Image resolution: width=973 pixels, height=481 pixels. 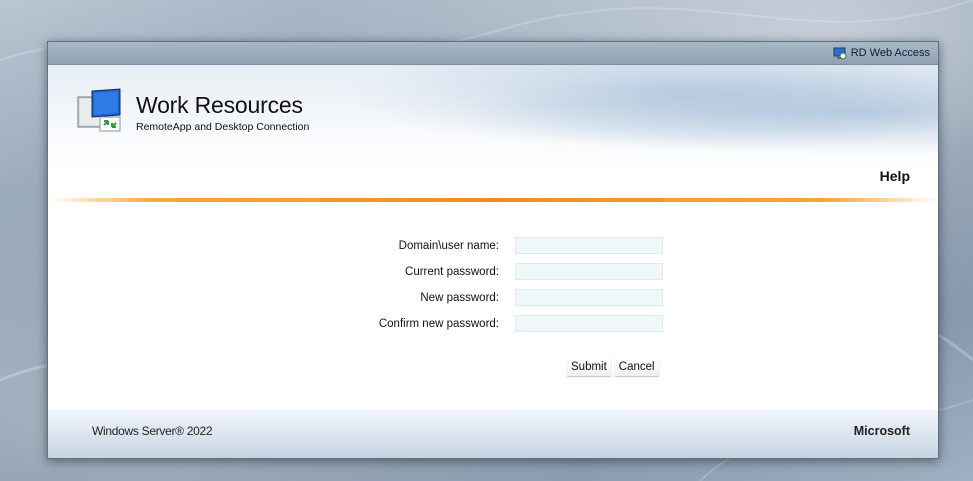 What do you see at coordinates (589, 367) in the screenshot?
I see `submit-button: Submit` at bounding box center [589, 367].